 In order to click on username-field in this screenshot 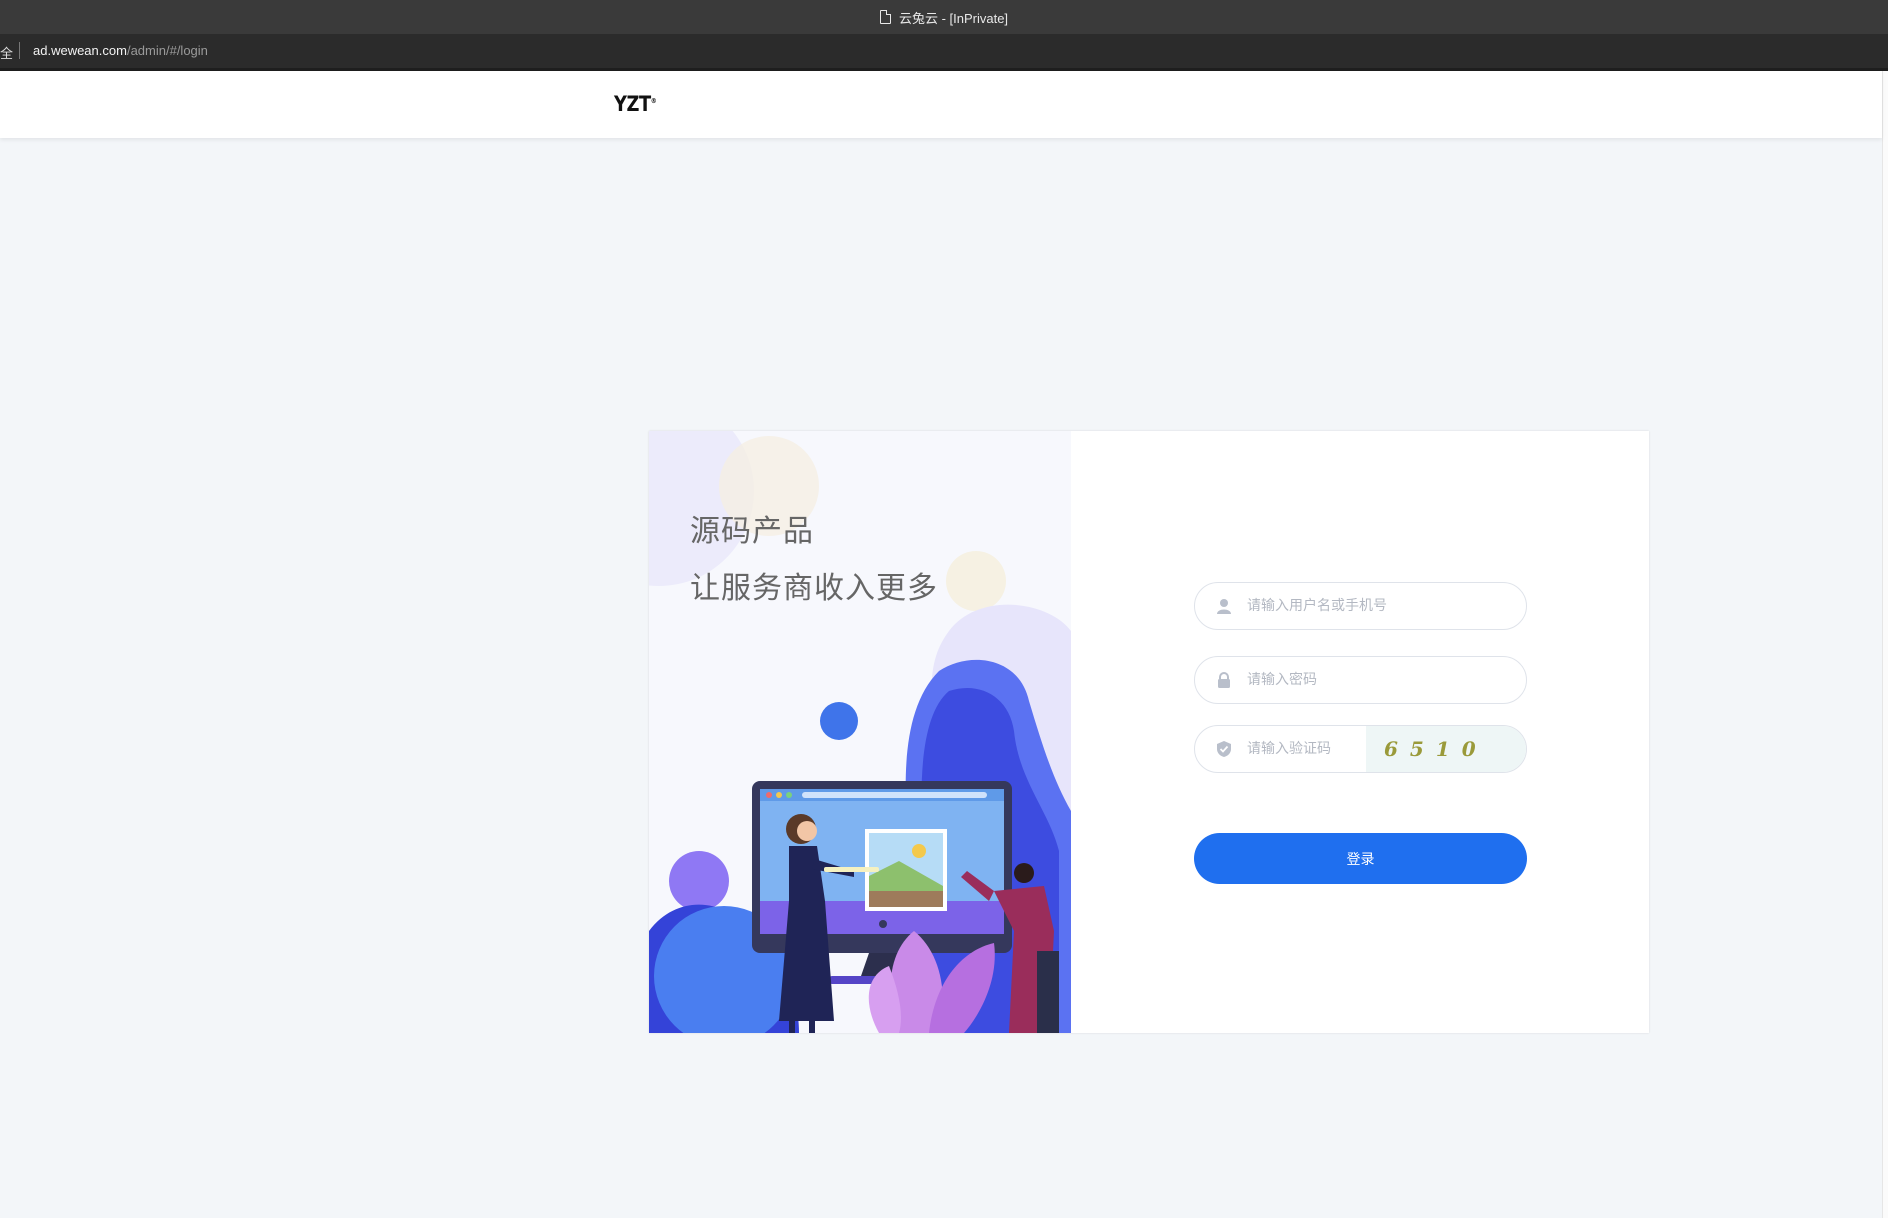, I will do `click(1360, 606)`.